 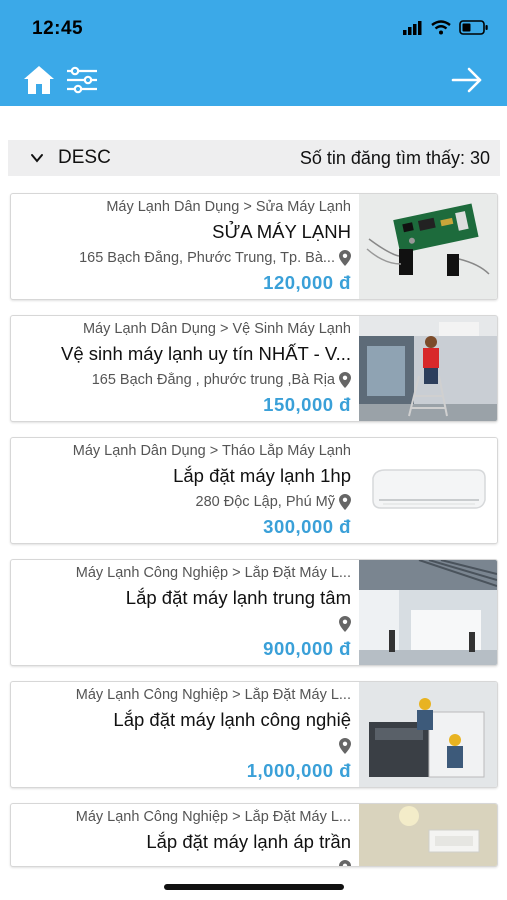 What do you see at coordinates (441, 27) in the screenshot?
I see `wifi-icon` at bounding box center [441, 27].